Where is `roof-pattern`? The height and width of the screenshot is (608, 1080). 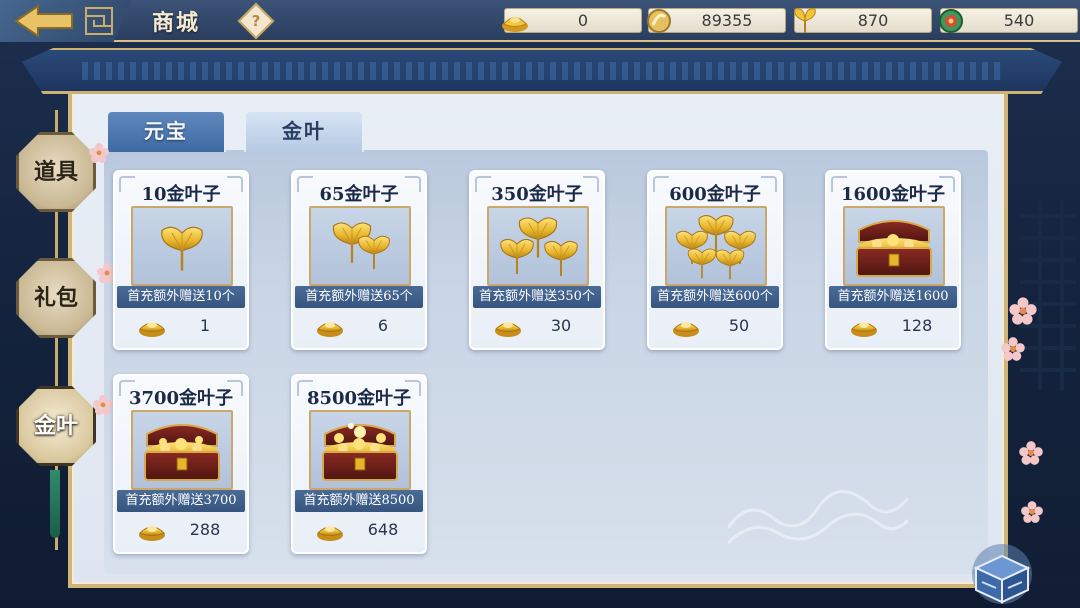 roof-pattern is located at coordinates (542, 71).